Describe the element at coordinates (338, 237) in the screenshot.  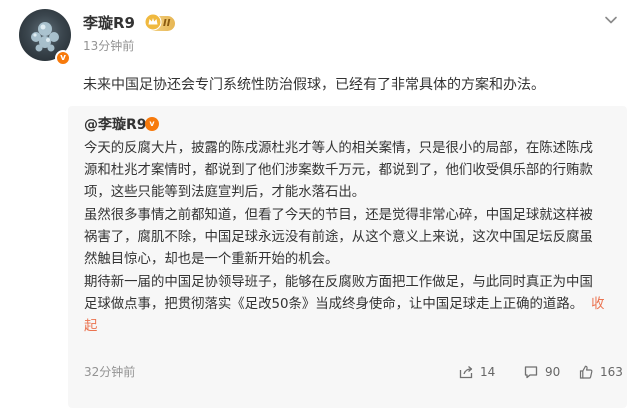
I see `paragraph-line: 祸害了，腐肌不除，中国足球永远没有前途，从这个意义上来说，这次中国足坛反腐虽` at that location.